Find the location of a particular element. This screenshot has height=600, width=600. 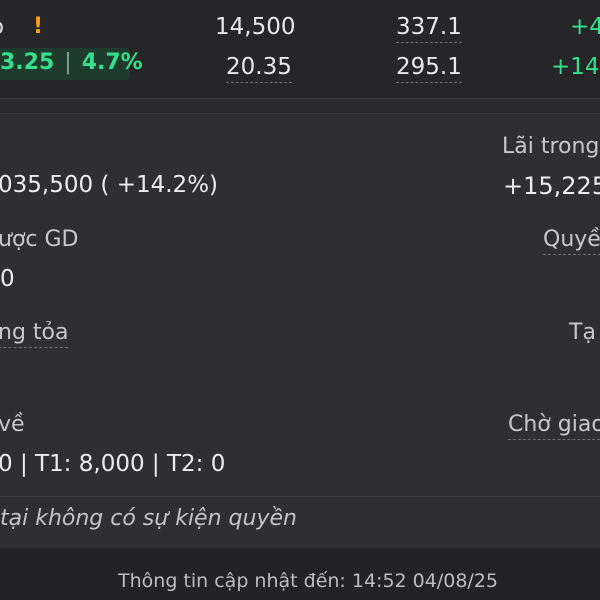

row1-change: +4 is located at coordinates (585, 27).